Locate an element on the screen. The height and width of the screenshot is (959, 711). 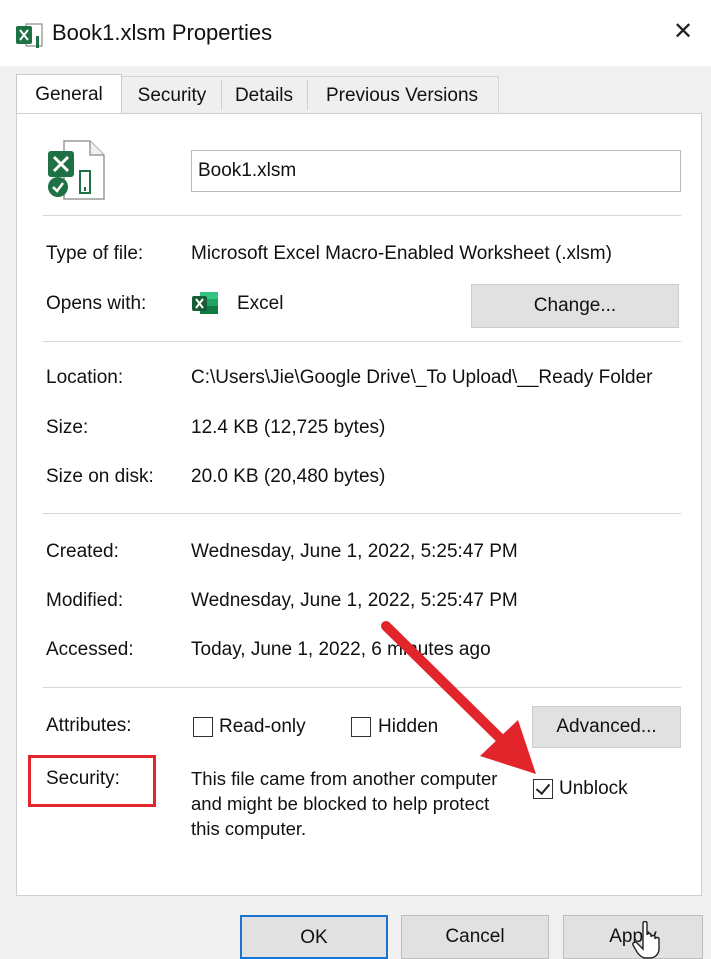
hidden-label: Hidden is located at coordinates (408, 726).